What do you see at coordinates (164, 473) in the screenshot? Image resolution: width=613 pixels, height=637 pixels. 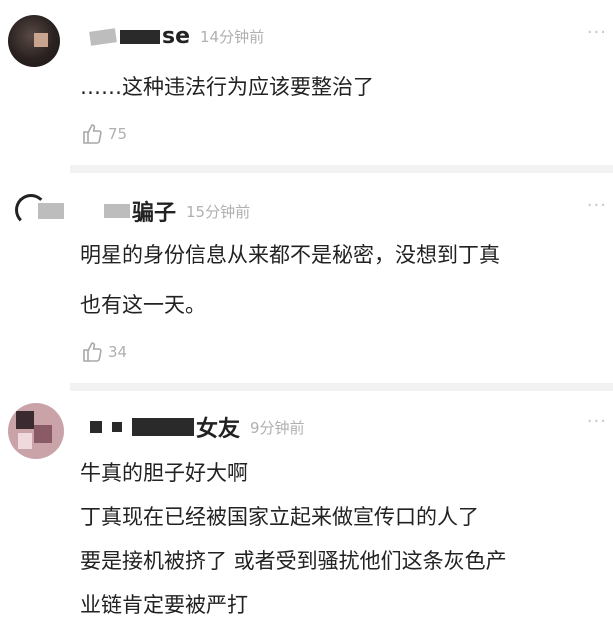 I see `comment-line: 牛真的胆子好大啊` at bounding box center [164, 473].